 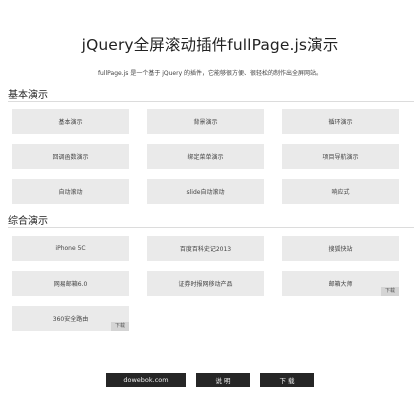 I want to click on demo-link-responsive: 响应式, so click(x=340, y=191).